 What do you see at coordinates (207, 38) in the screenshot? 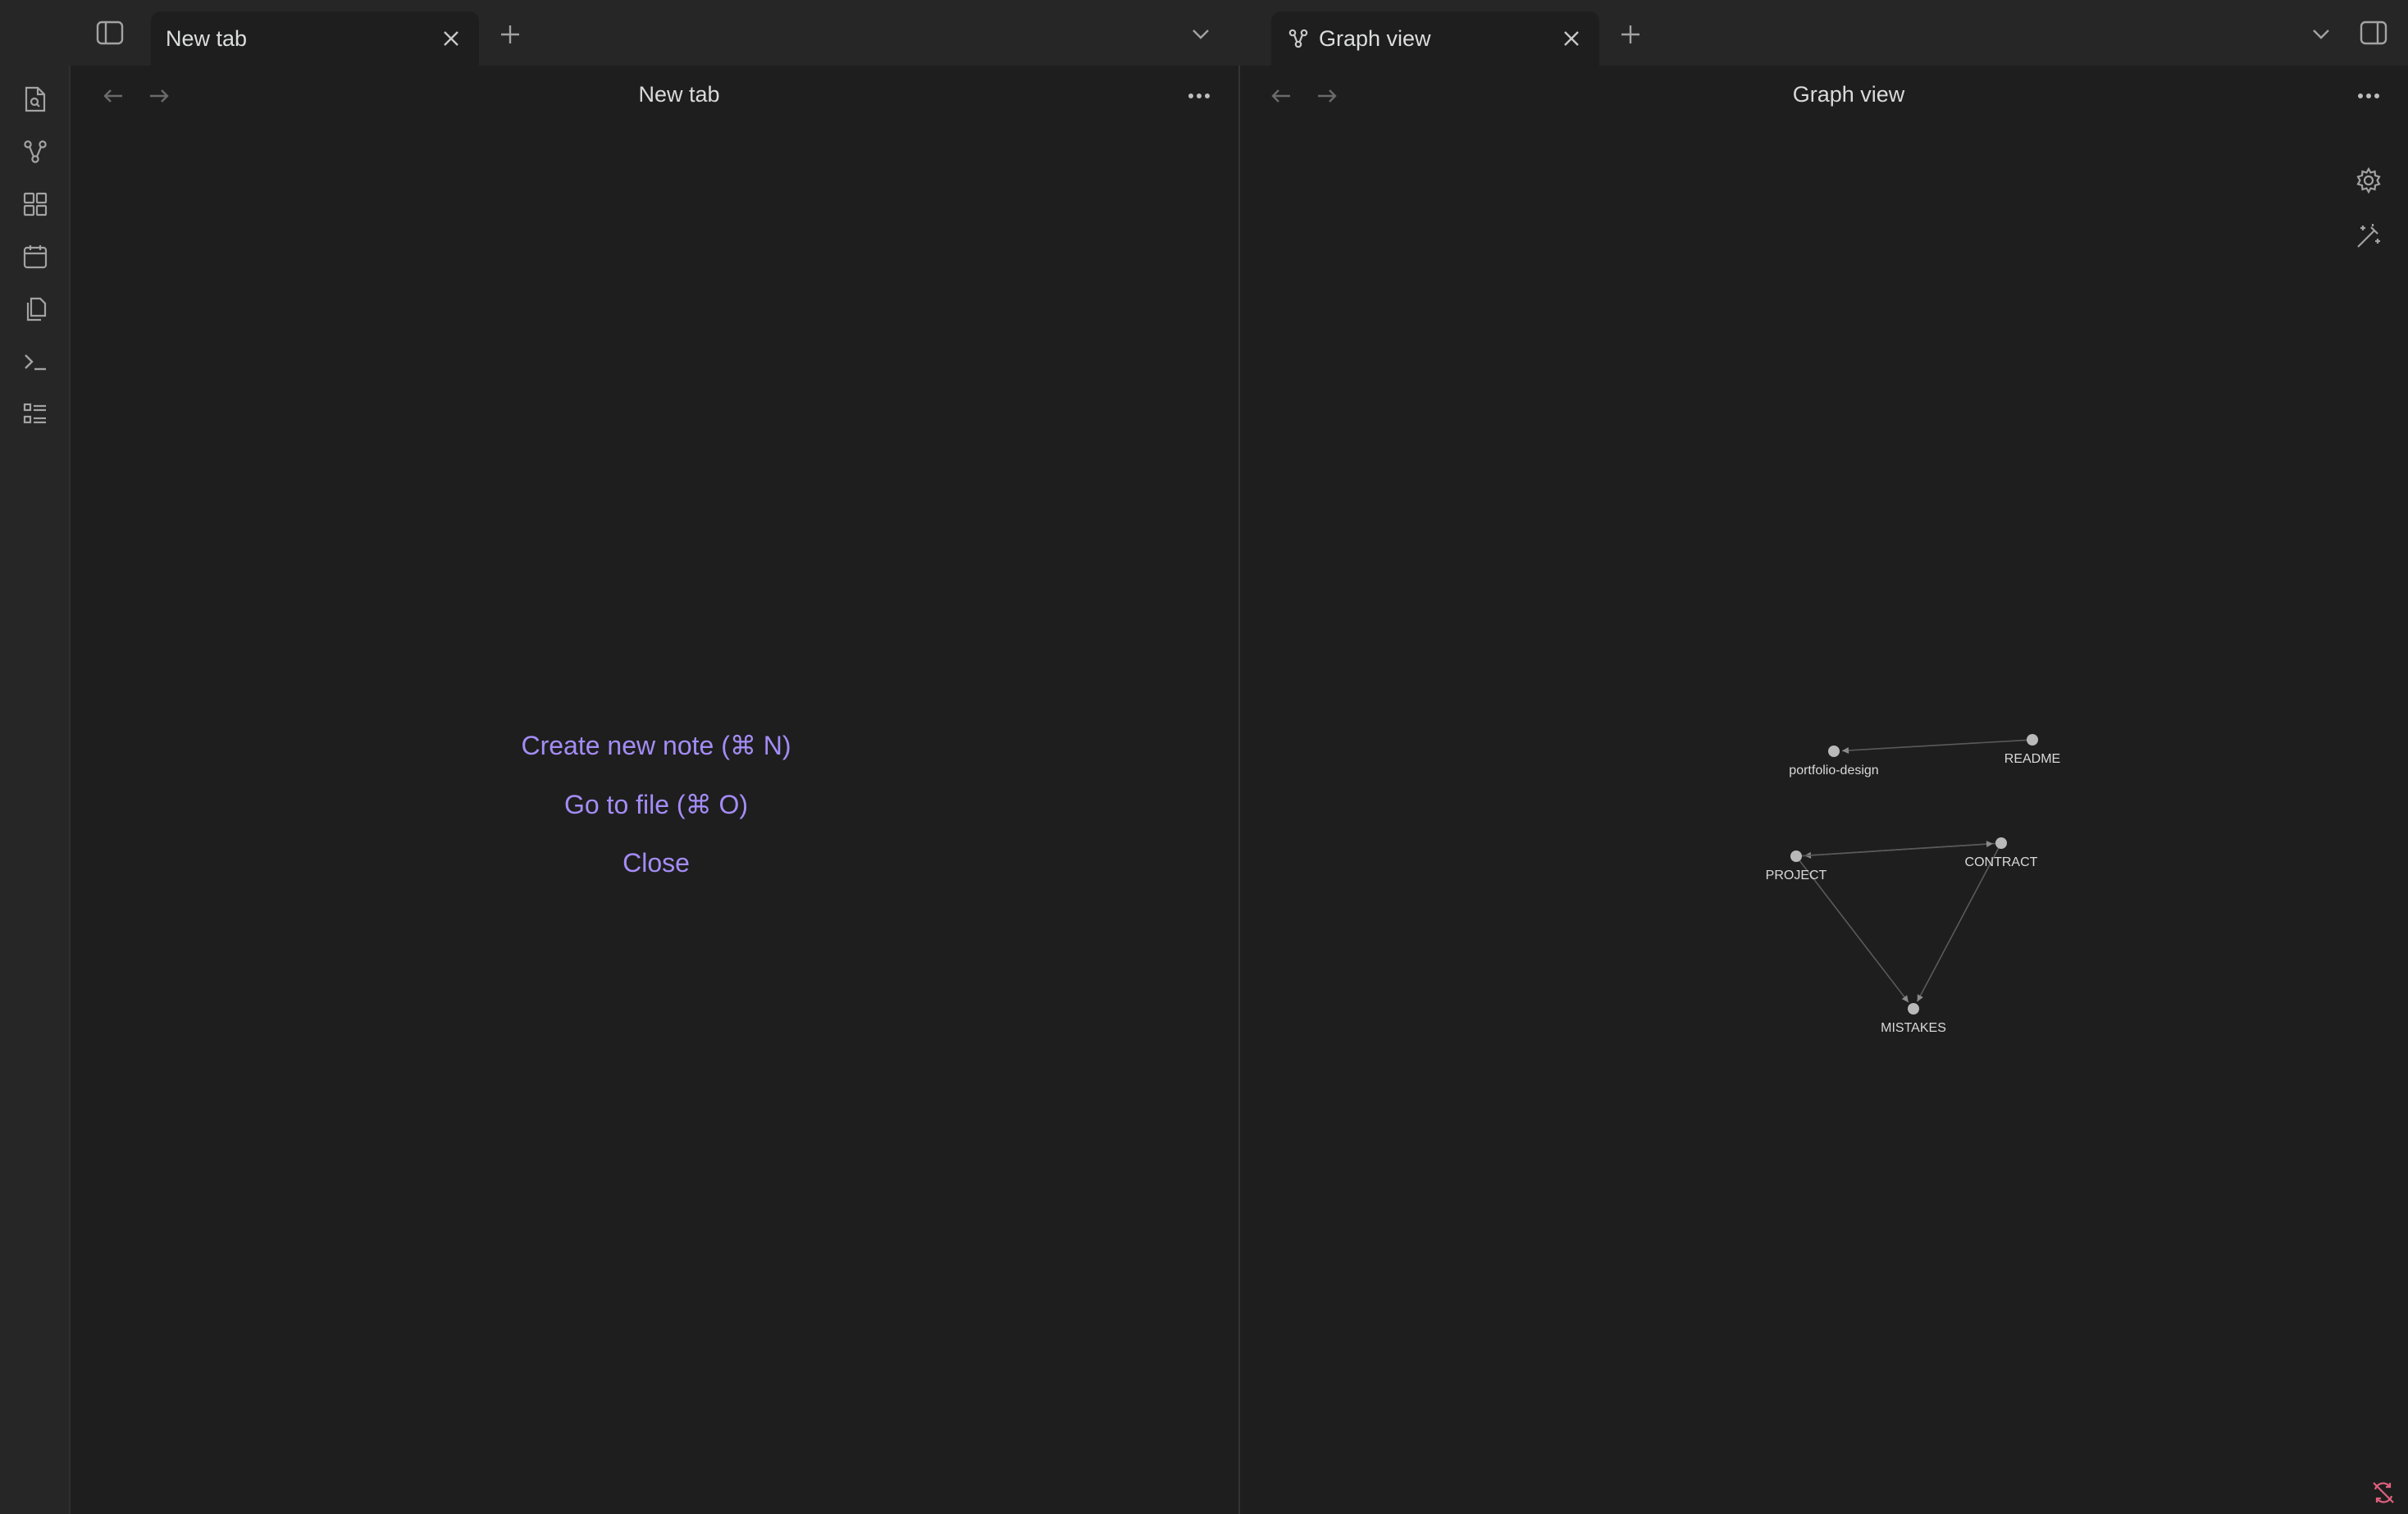
I see `tab-title: New tab` at bounding box center [207, 38].